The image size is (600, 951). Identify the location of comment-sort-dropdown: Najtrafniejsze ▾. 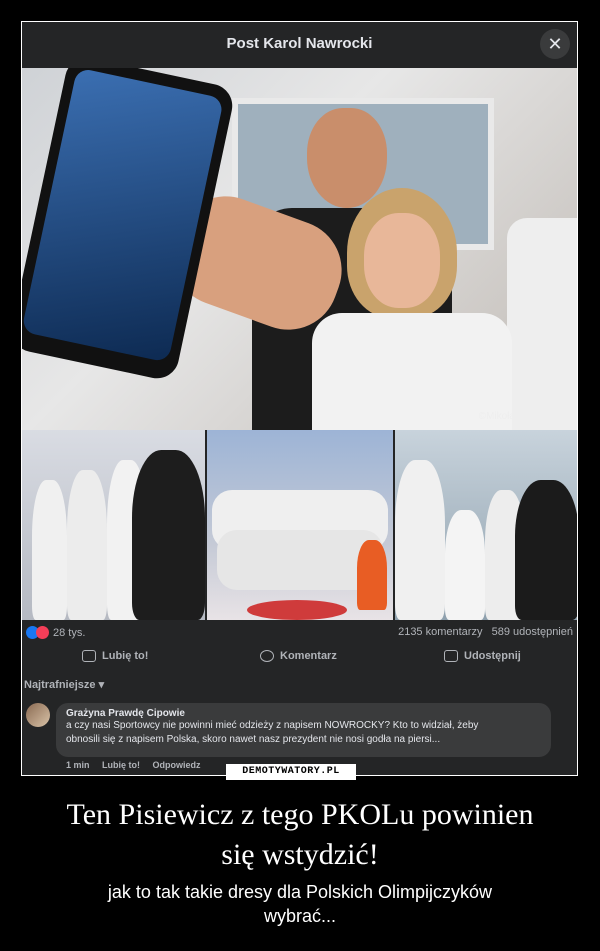
(64, 684).